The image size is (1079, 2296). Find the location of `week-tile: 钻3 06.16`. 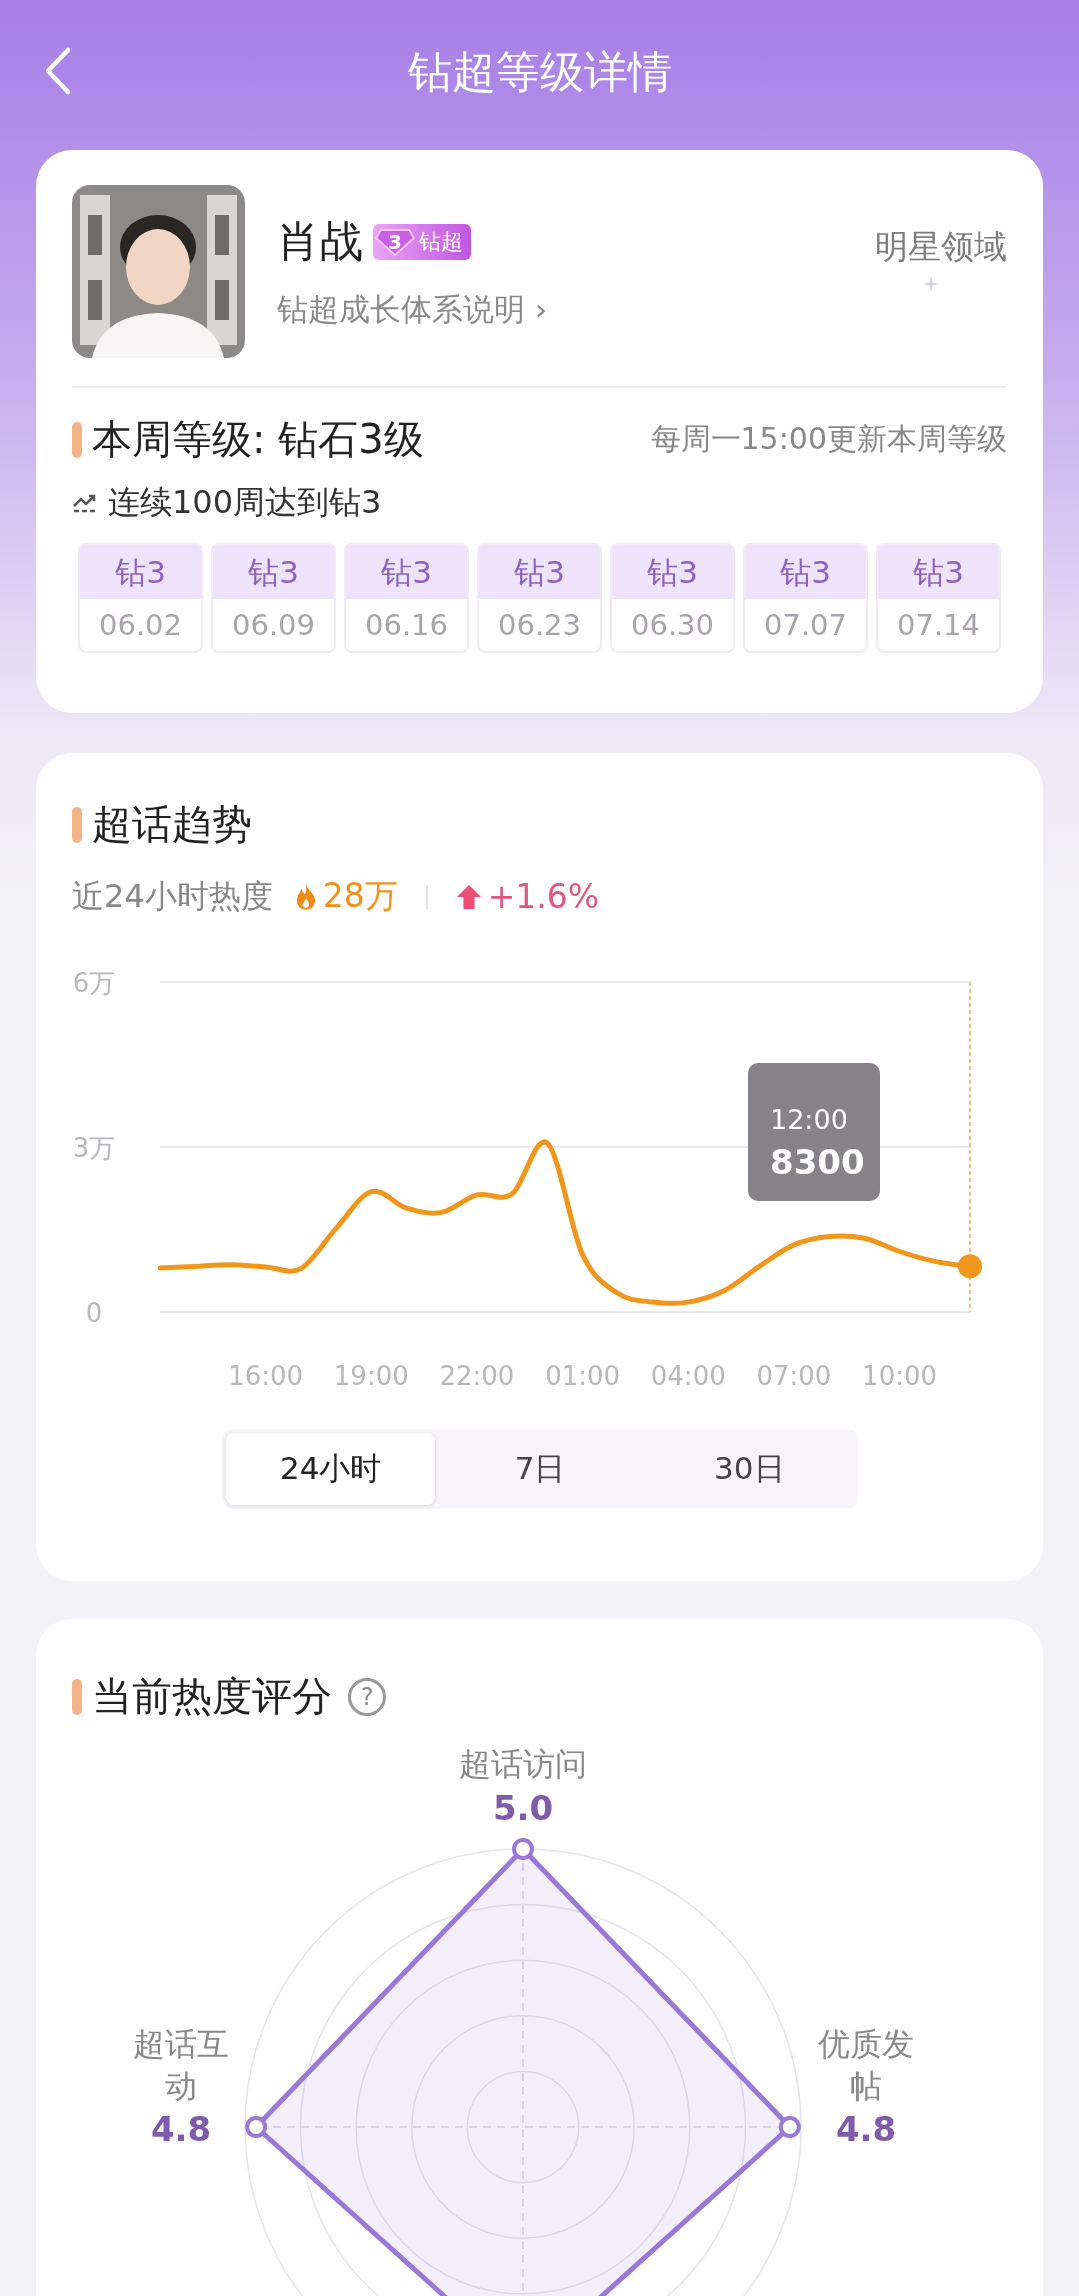

week-tile: 钻3 06.16 is located at coordinates (406, 598).